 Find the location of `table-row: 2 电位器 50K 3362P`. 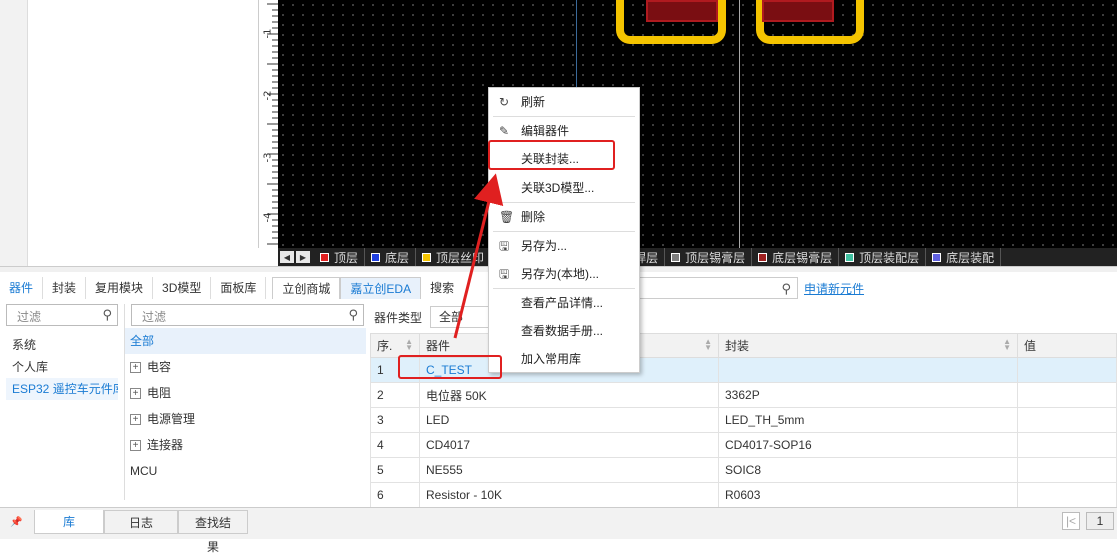

table-row: 2 电位器 50K 3362P is located at coordinates (743, 395).